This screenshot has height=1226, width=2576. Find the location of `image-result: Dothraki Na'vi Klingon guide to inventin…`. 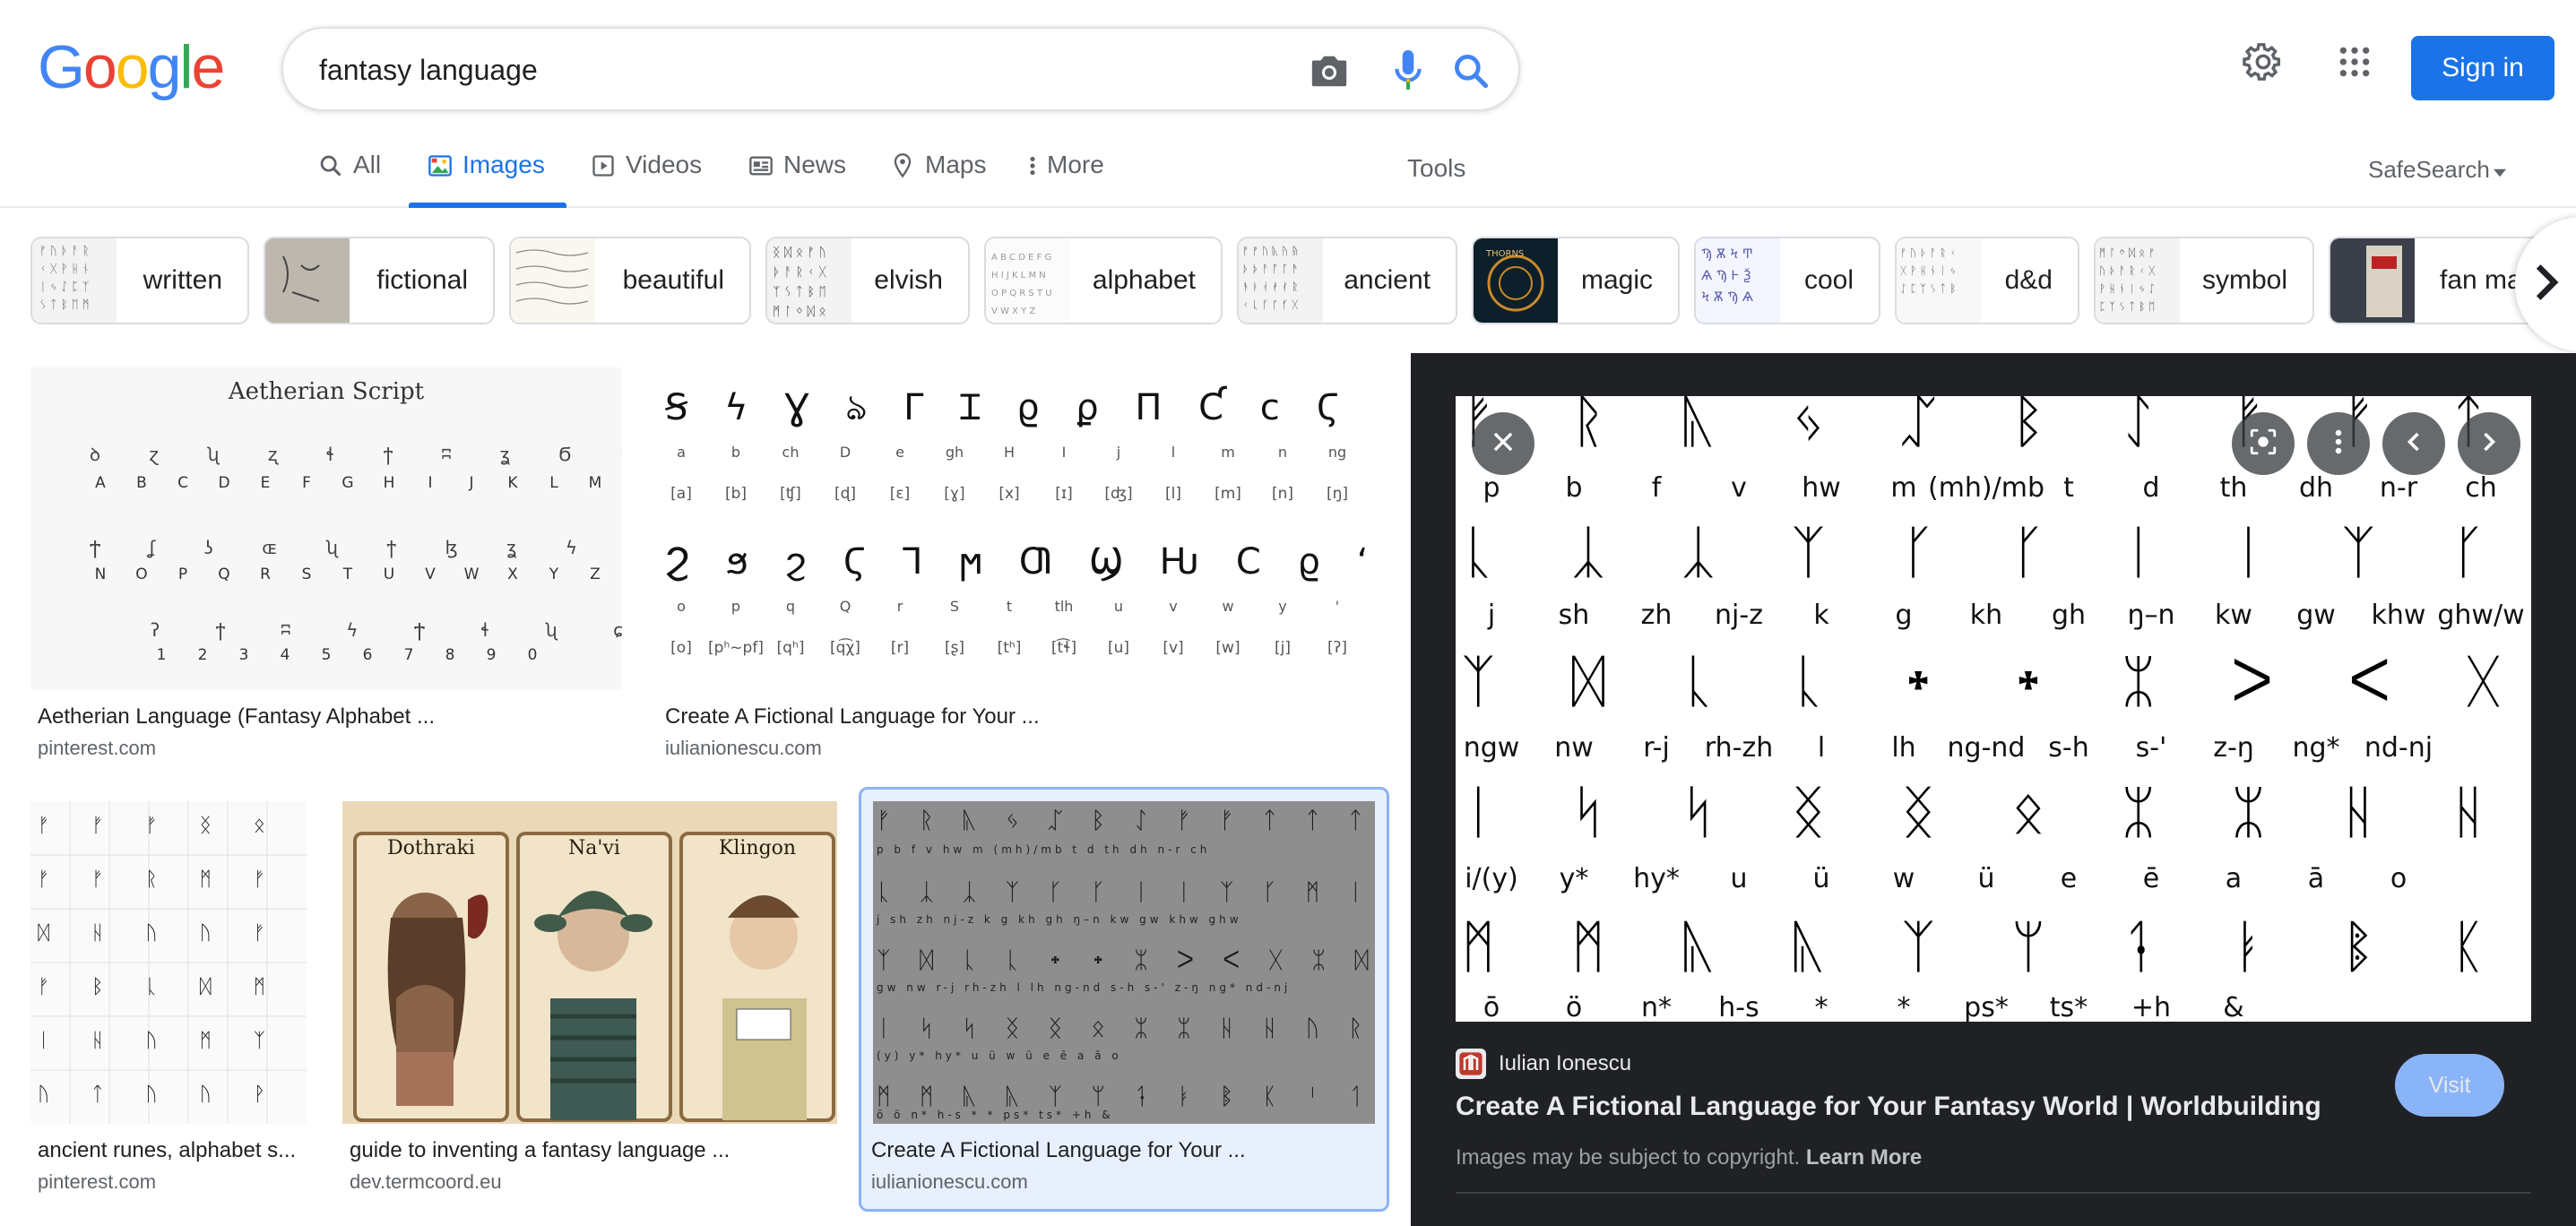

image-result: Dothraki Na'vi Klingon guide to inventin… is located at coordinates (589, 999).